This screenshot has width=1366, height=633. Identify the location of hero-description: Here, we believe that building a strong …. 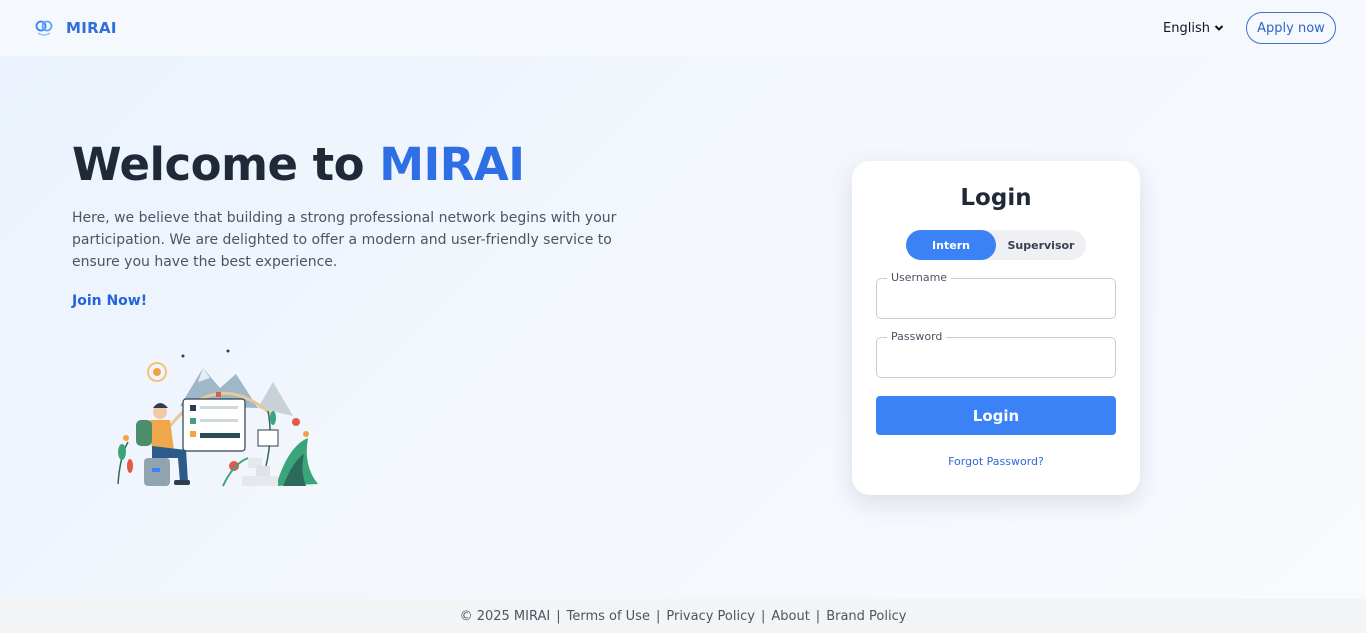
(344, 240).